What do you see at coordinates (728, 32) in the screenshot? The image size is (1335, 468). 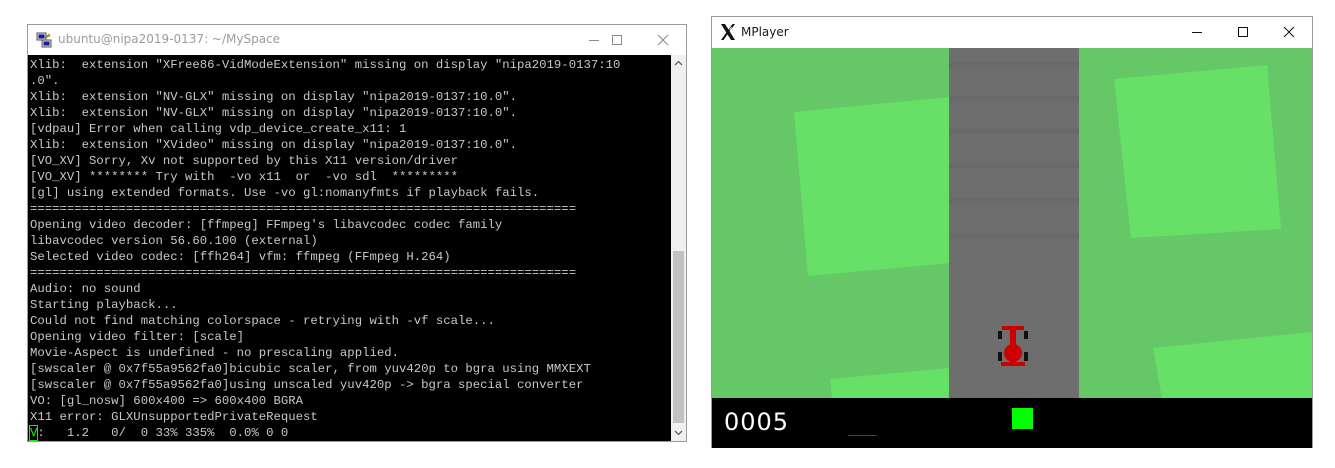 I see `x-logo-icon` at bounding box center [728, 32].